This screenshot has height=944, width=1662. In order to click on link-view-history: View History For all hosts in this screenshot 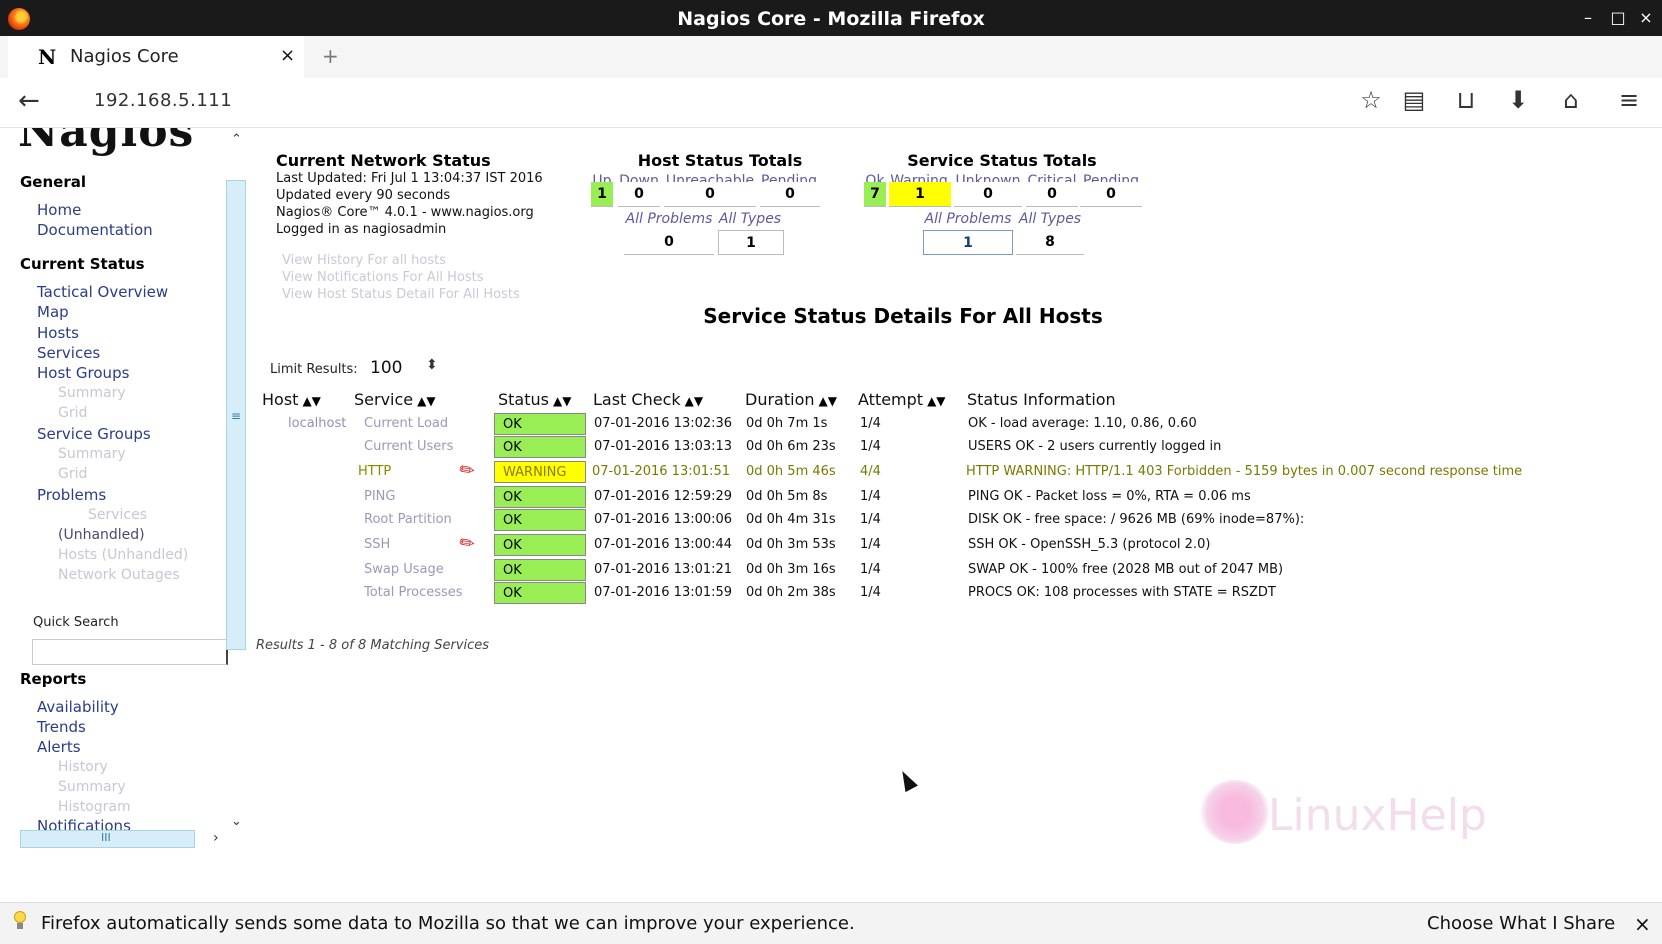, I will do `click(364, 260)`.